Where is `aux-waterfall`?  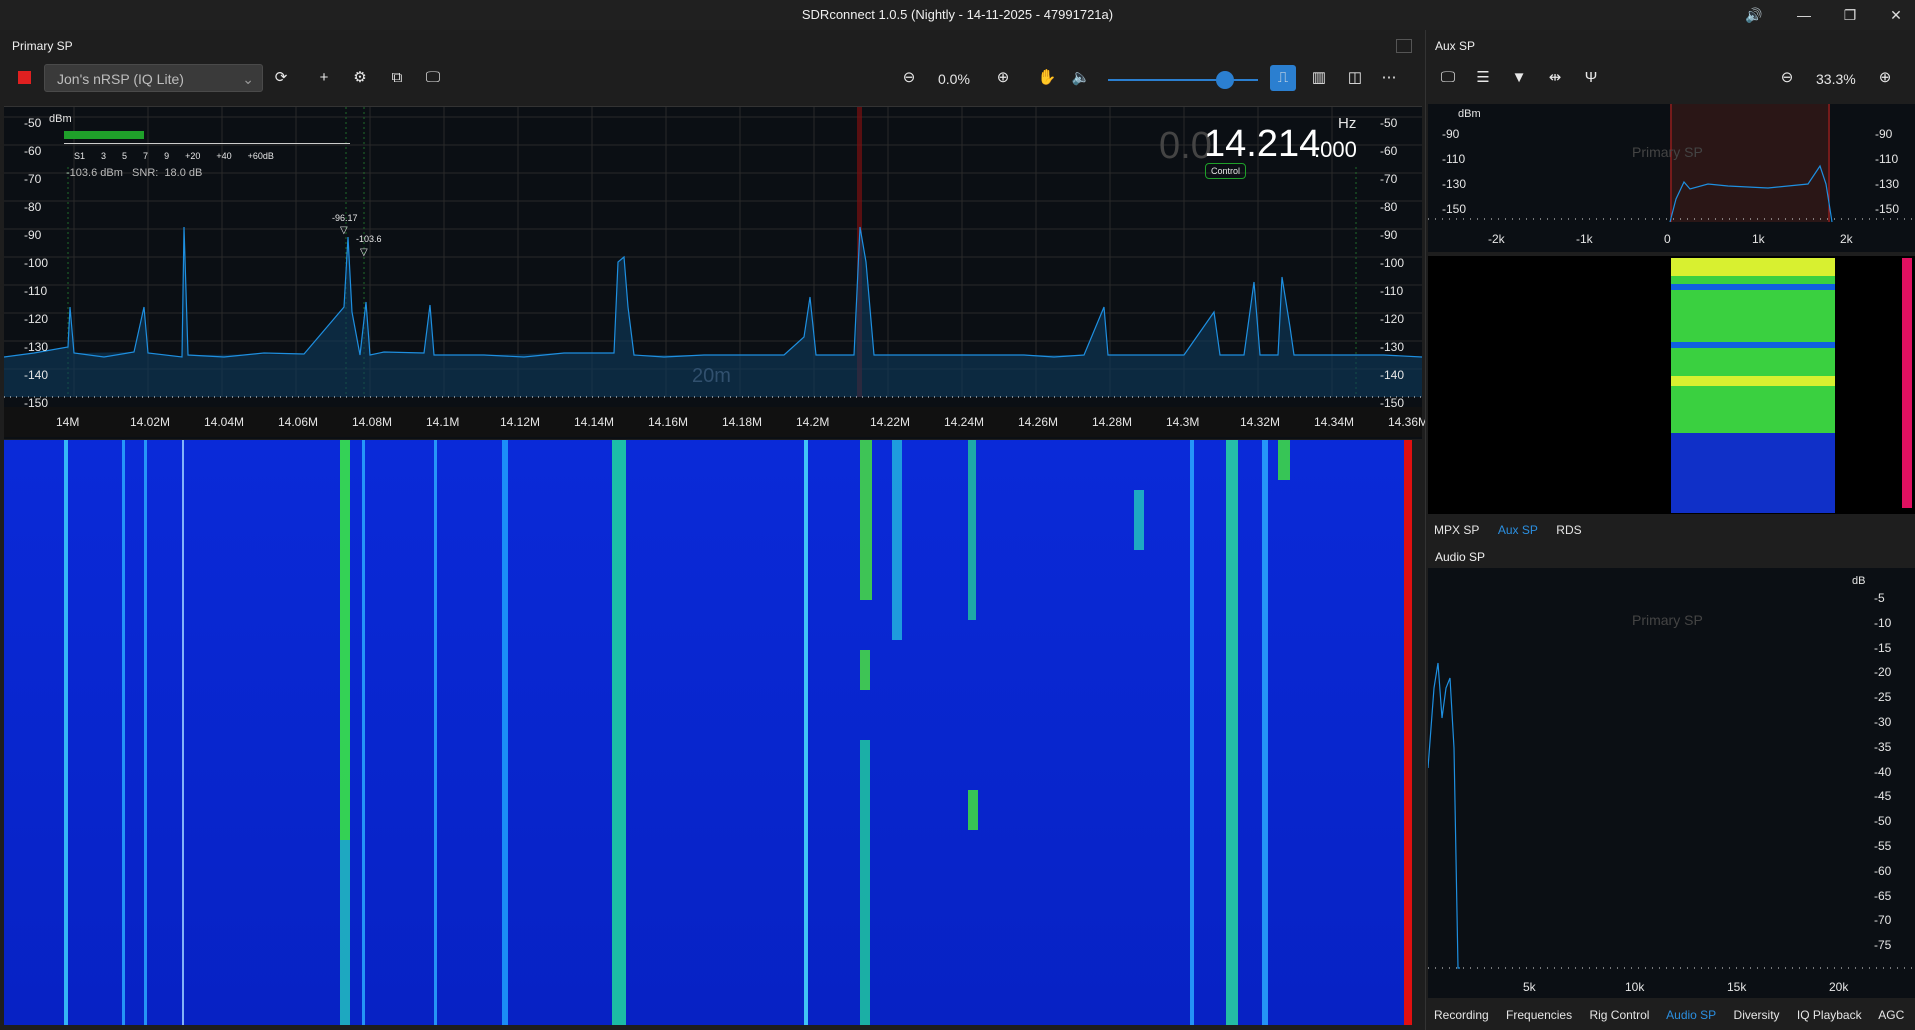 aux-waterfall is located at coordinates (1671, 385).